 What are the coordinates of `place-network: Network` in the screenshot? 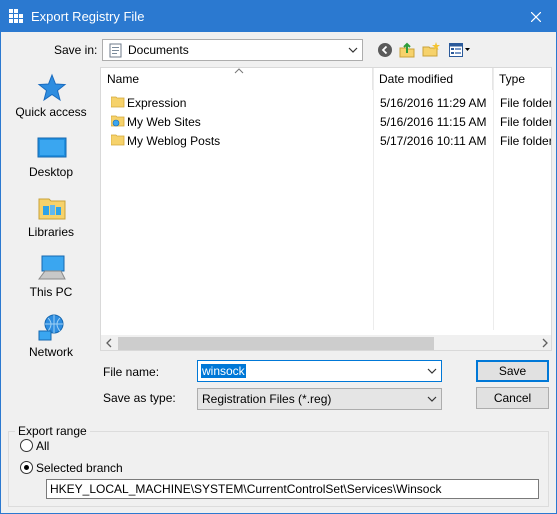 It's located at (51, 335).